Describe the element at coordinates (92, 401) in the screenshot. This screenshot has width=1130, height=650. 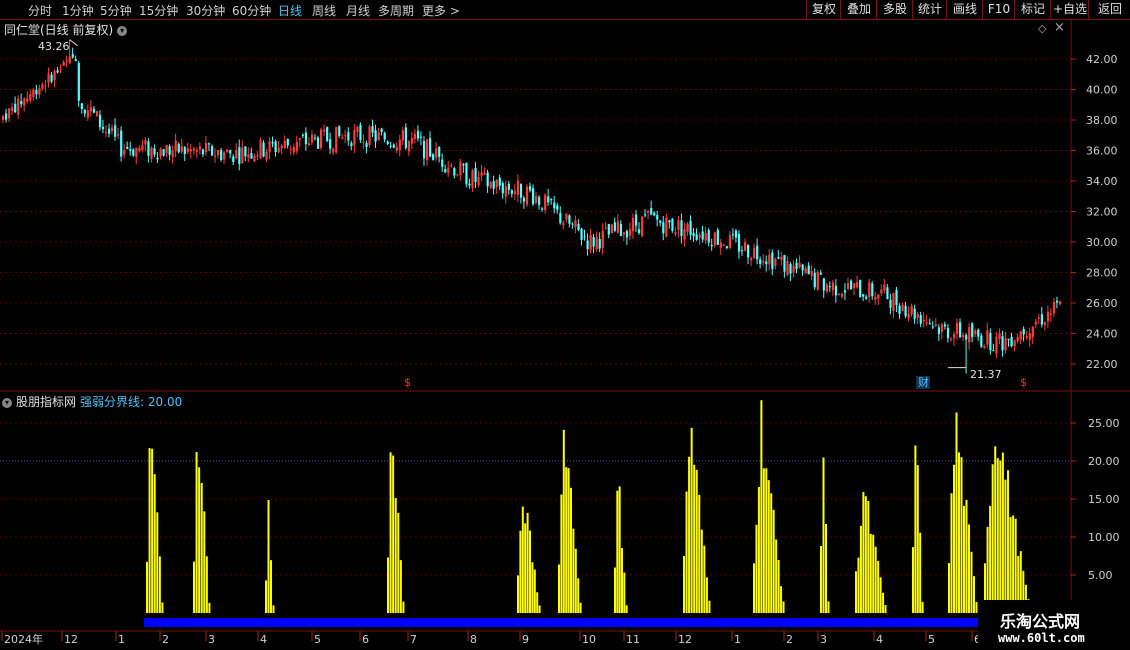
I see `indicator-title: ▾ 股朋指标网 强弱分界线: 20.00` at that location.